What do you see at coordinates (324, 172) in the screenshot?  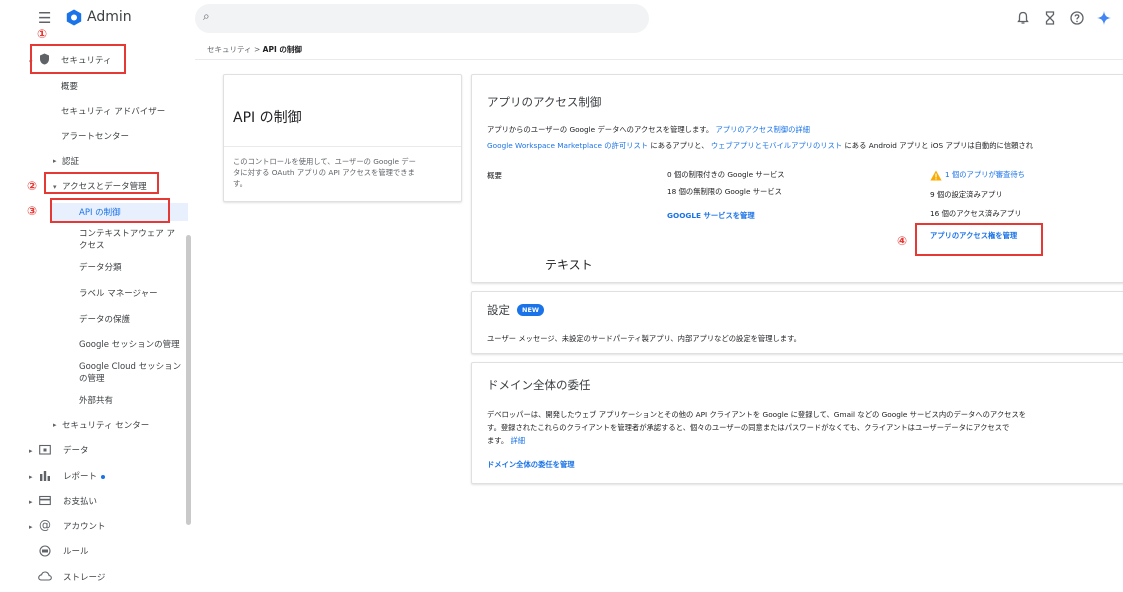 I see `page-description-line: タに対する OAuth アプリの API アクセスを管理できま` at bounding box center [324, 172].